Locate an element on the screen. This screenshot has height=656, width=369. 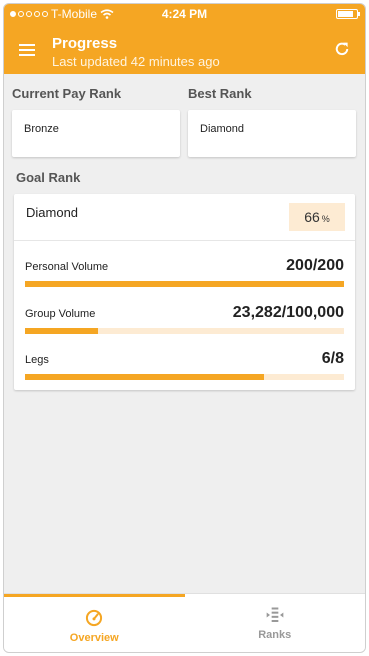
battery-level is located at coordinates (345, 14).